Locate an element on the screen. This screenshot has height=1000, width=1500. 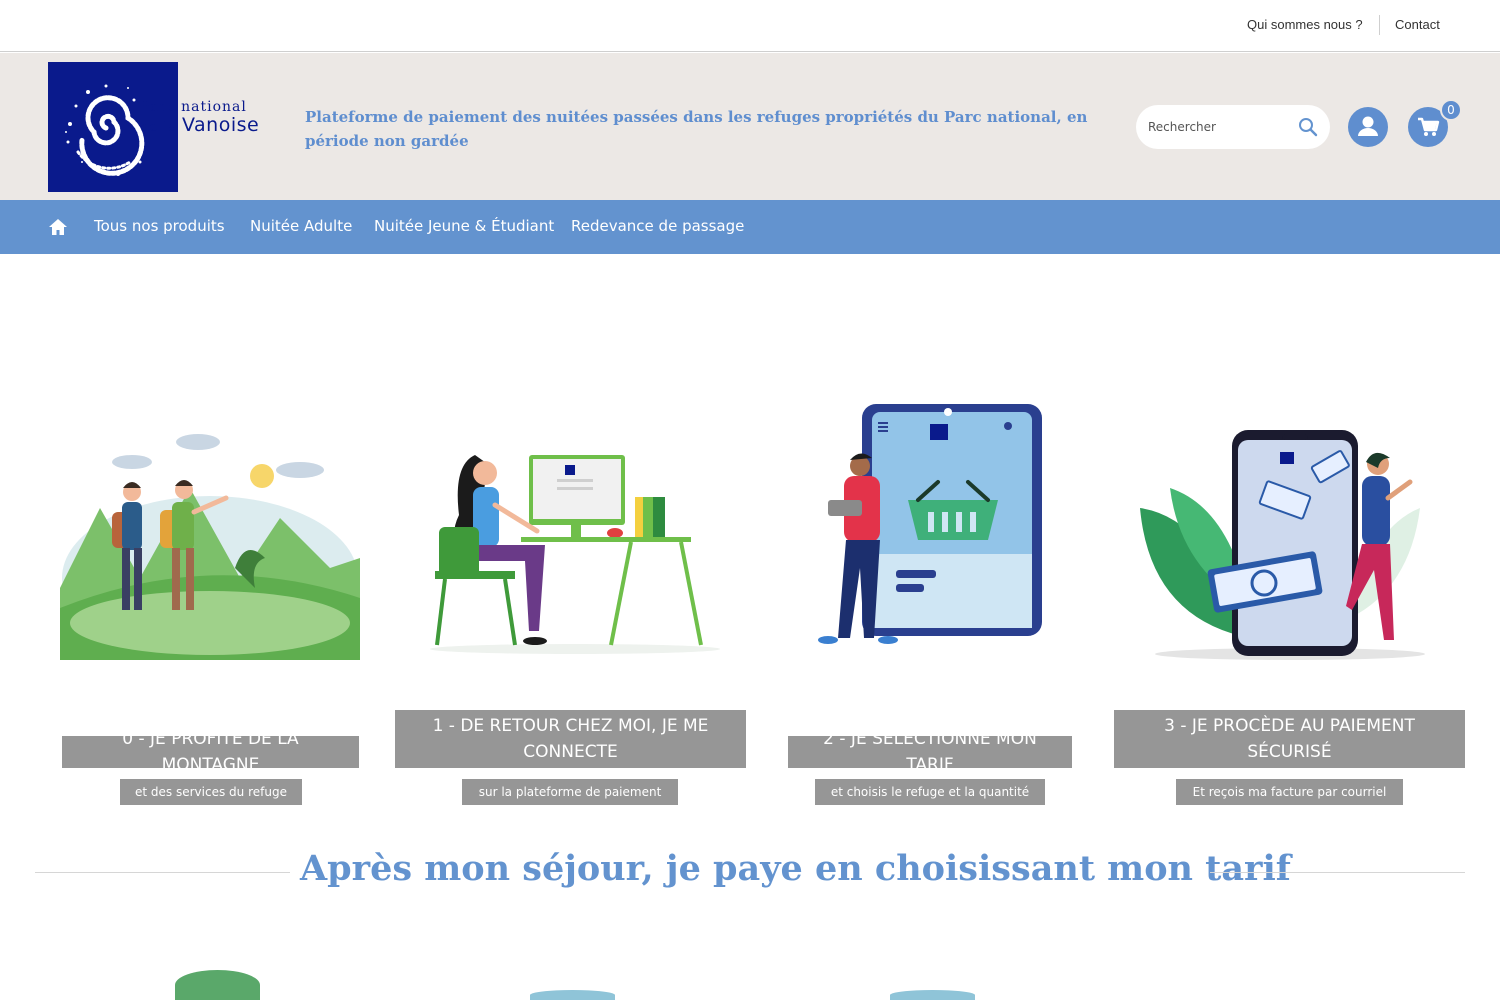
step-3-title: 3 - JE PROCÈDE AU PAIEMENT SÉCURISÉ is located at coordinates (1289, 739).